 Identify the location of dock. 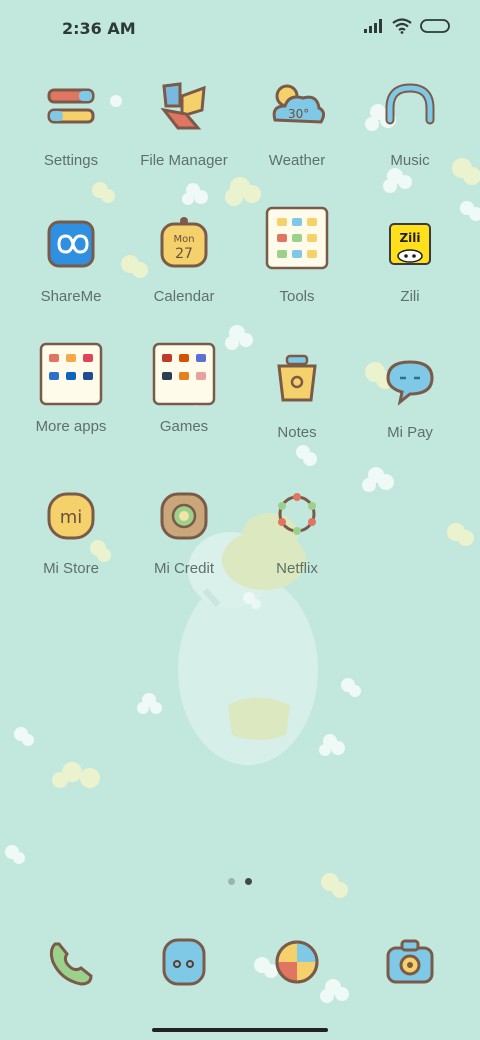
(240, 960).